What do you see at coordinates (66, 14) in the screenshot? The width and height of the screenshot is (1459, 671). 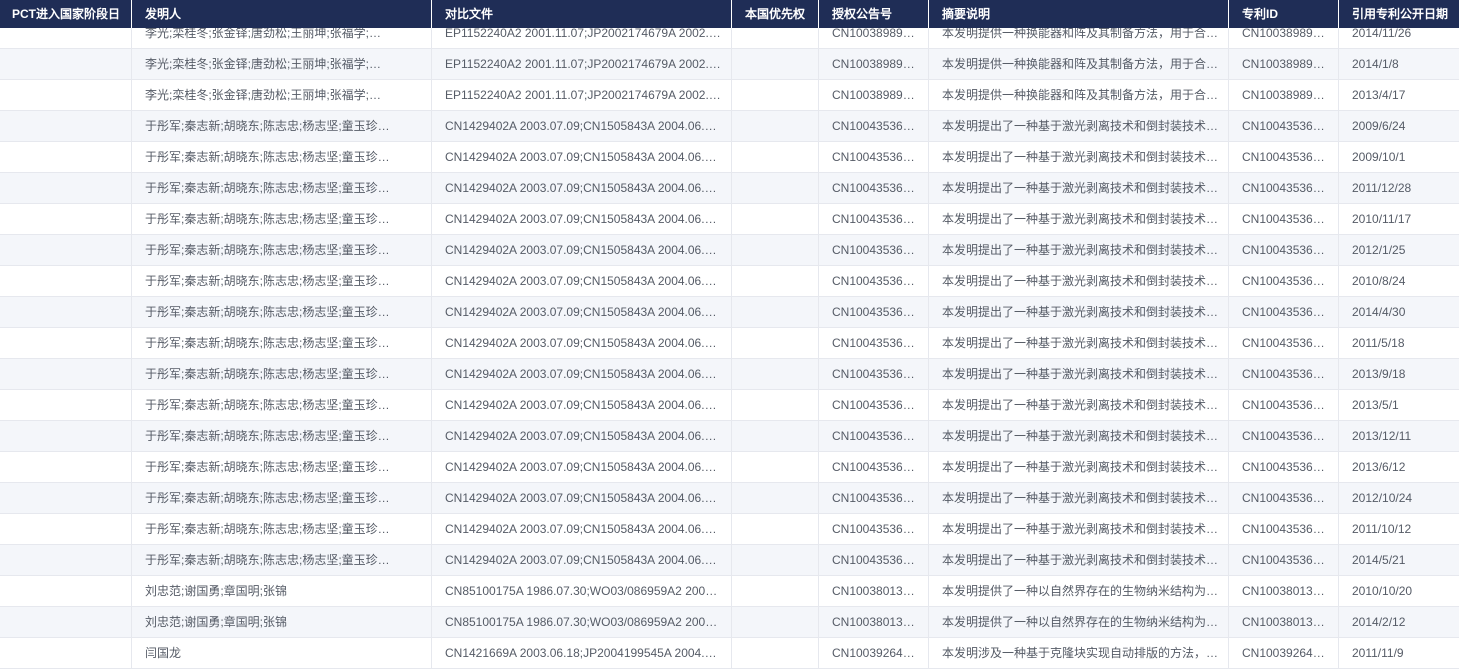 I see `column-header-pct-date: PCT进入国家阶段日` at bounding box center [66, 14].